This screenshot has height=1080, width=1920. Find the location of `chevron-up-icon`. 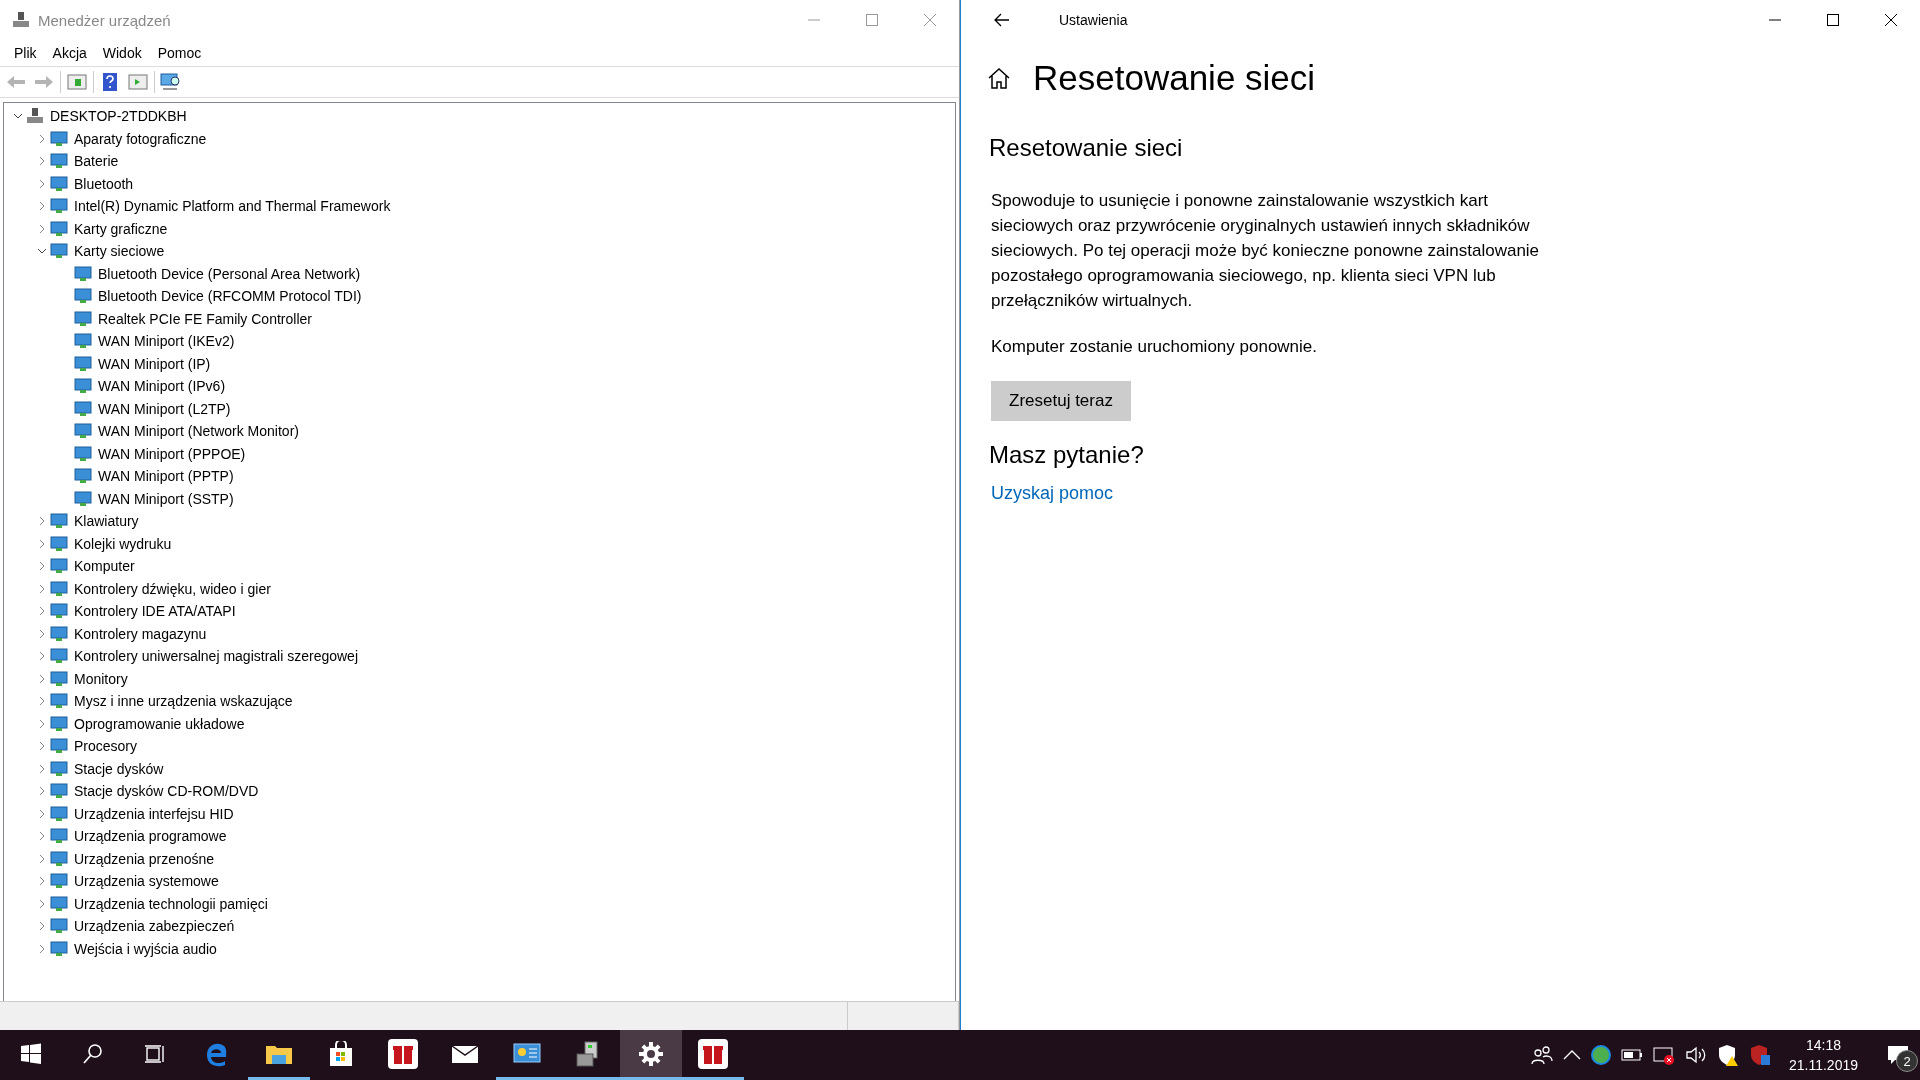

chevron-up-icon is located at coordinates (1571, 1055).